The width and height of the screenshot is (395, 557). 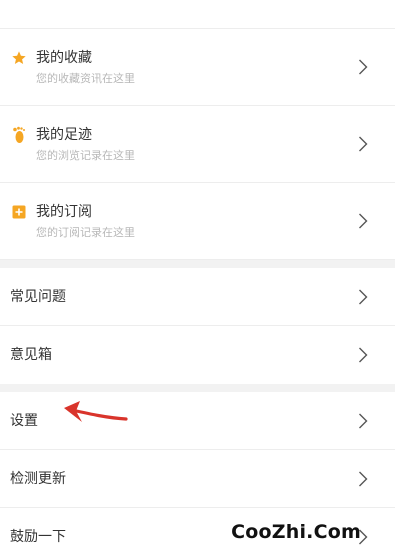 I want to click on menu-item-text: 意见箱, so click(x=183, y=355).